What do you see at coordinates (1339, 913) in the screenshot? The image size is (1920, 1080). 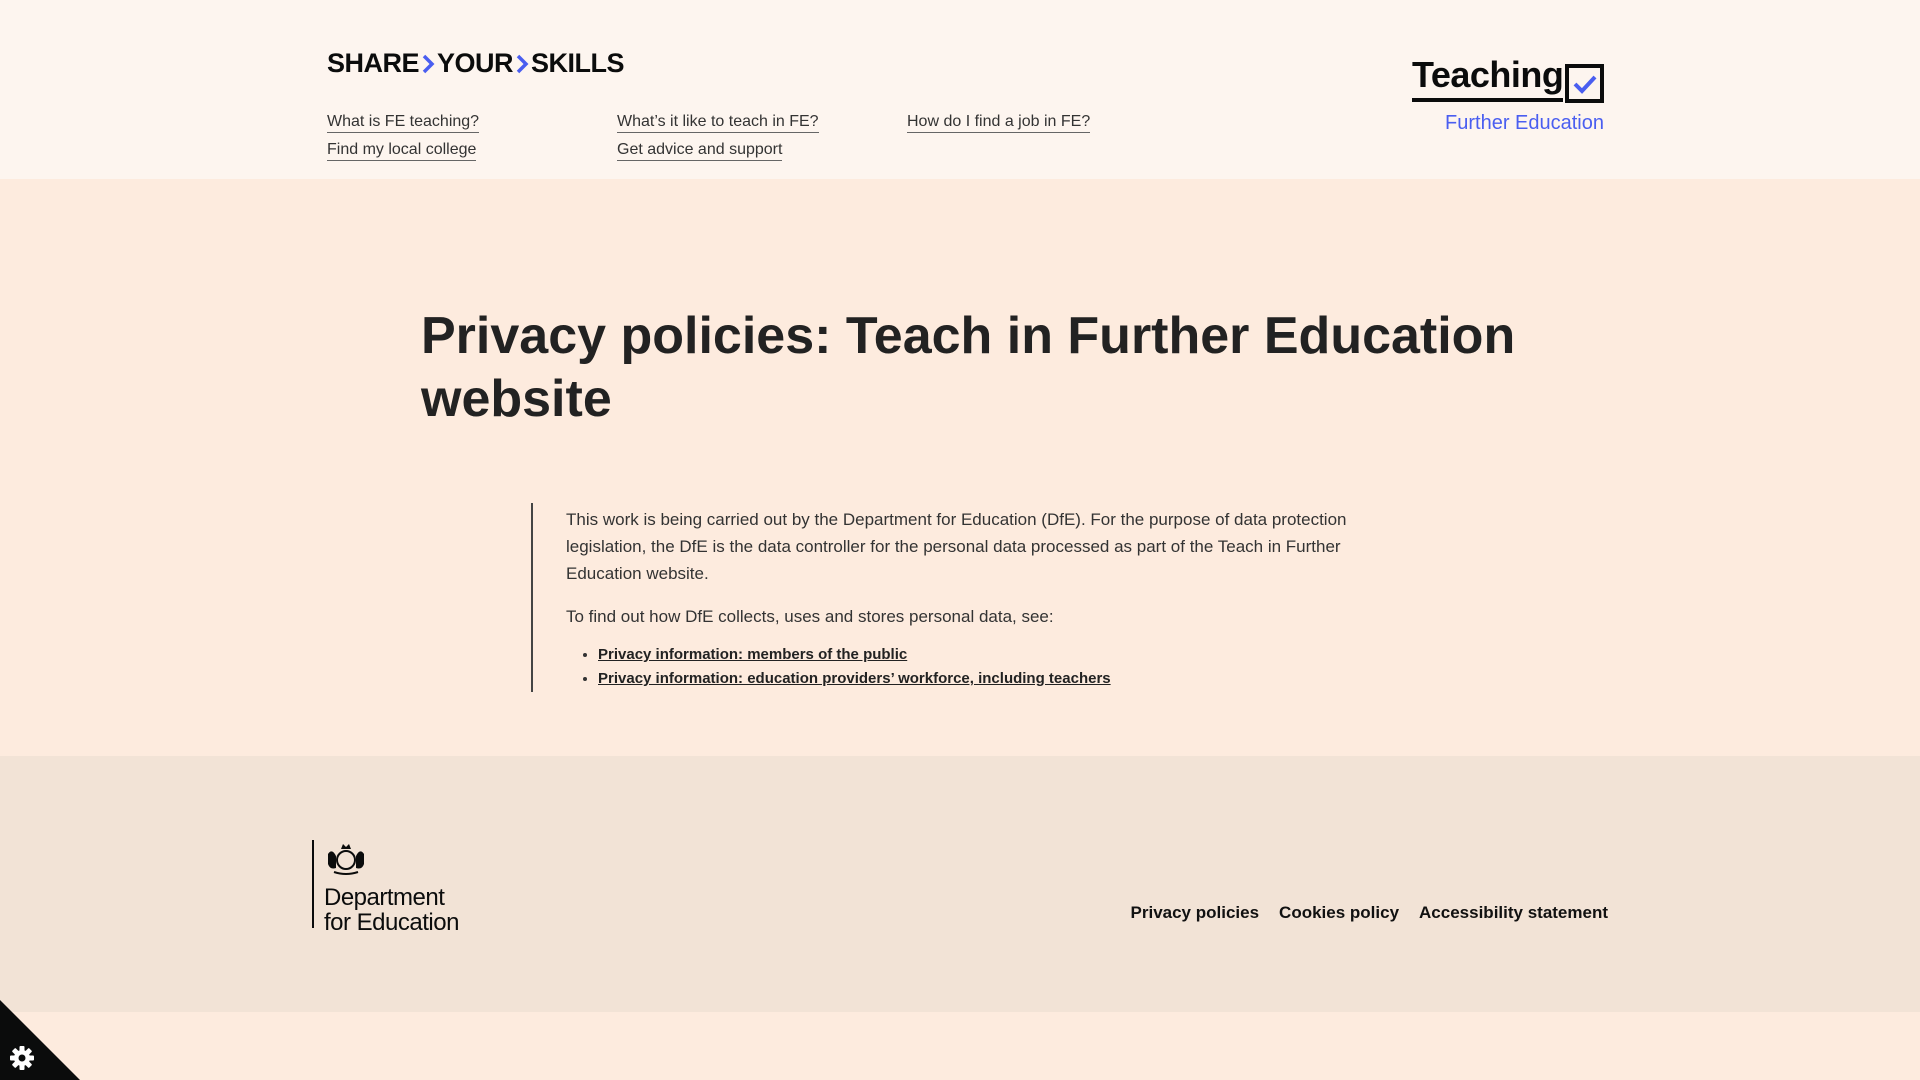 I see `footer-link-cookies: Cookies policy` at bounding box center [1339, 913].